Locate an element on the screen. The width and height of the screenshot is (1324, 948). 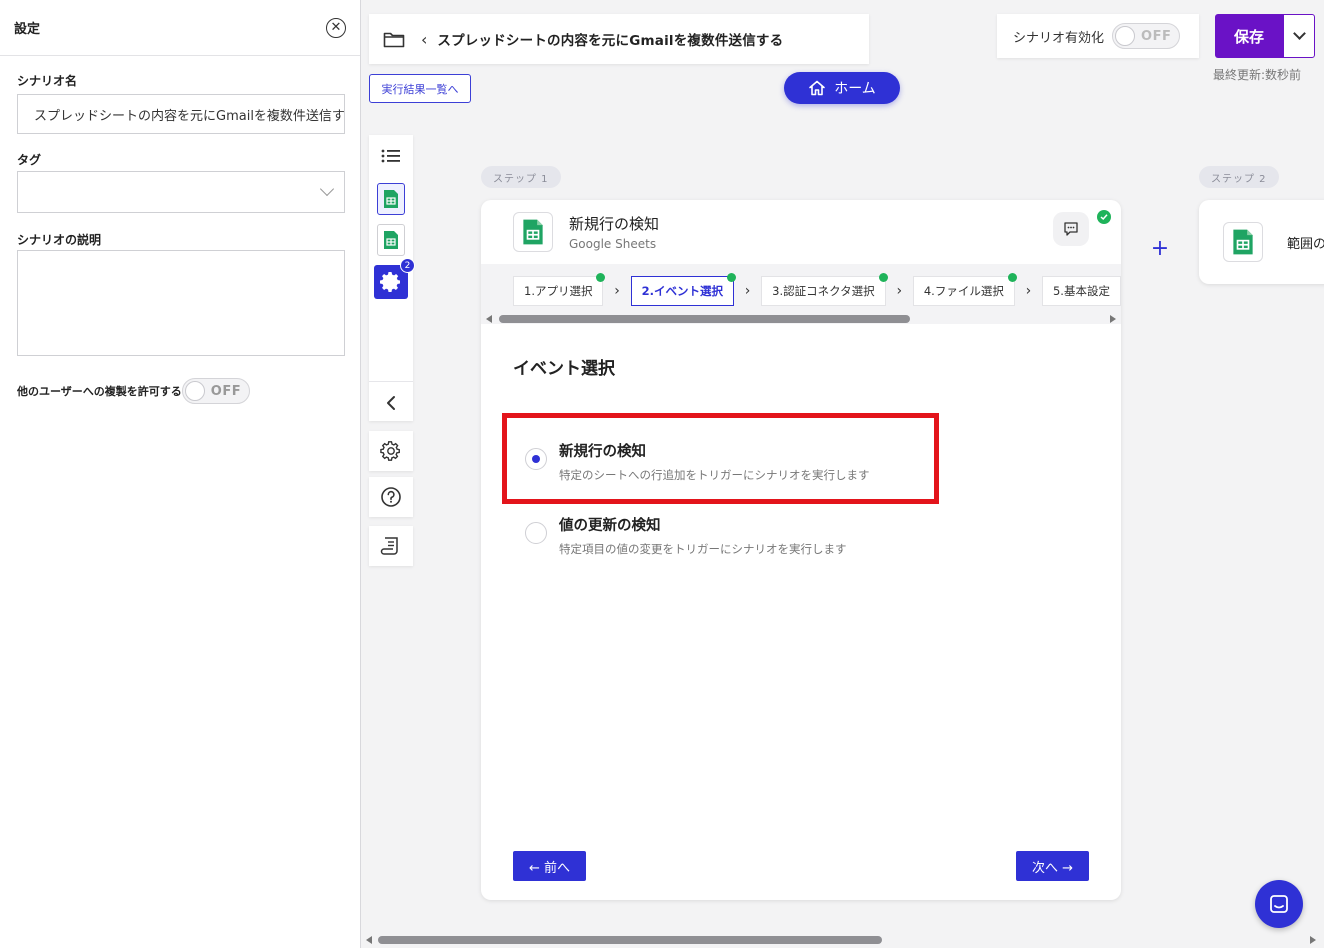
activate-toggle: OFF is located at coordinates (1146, 36).